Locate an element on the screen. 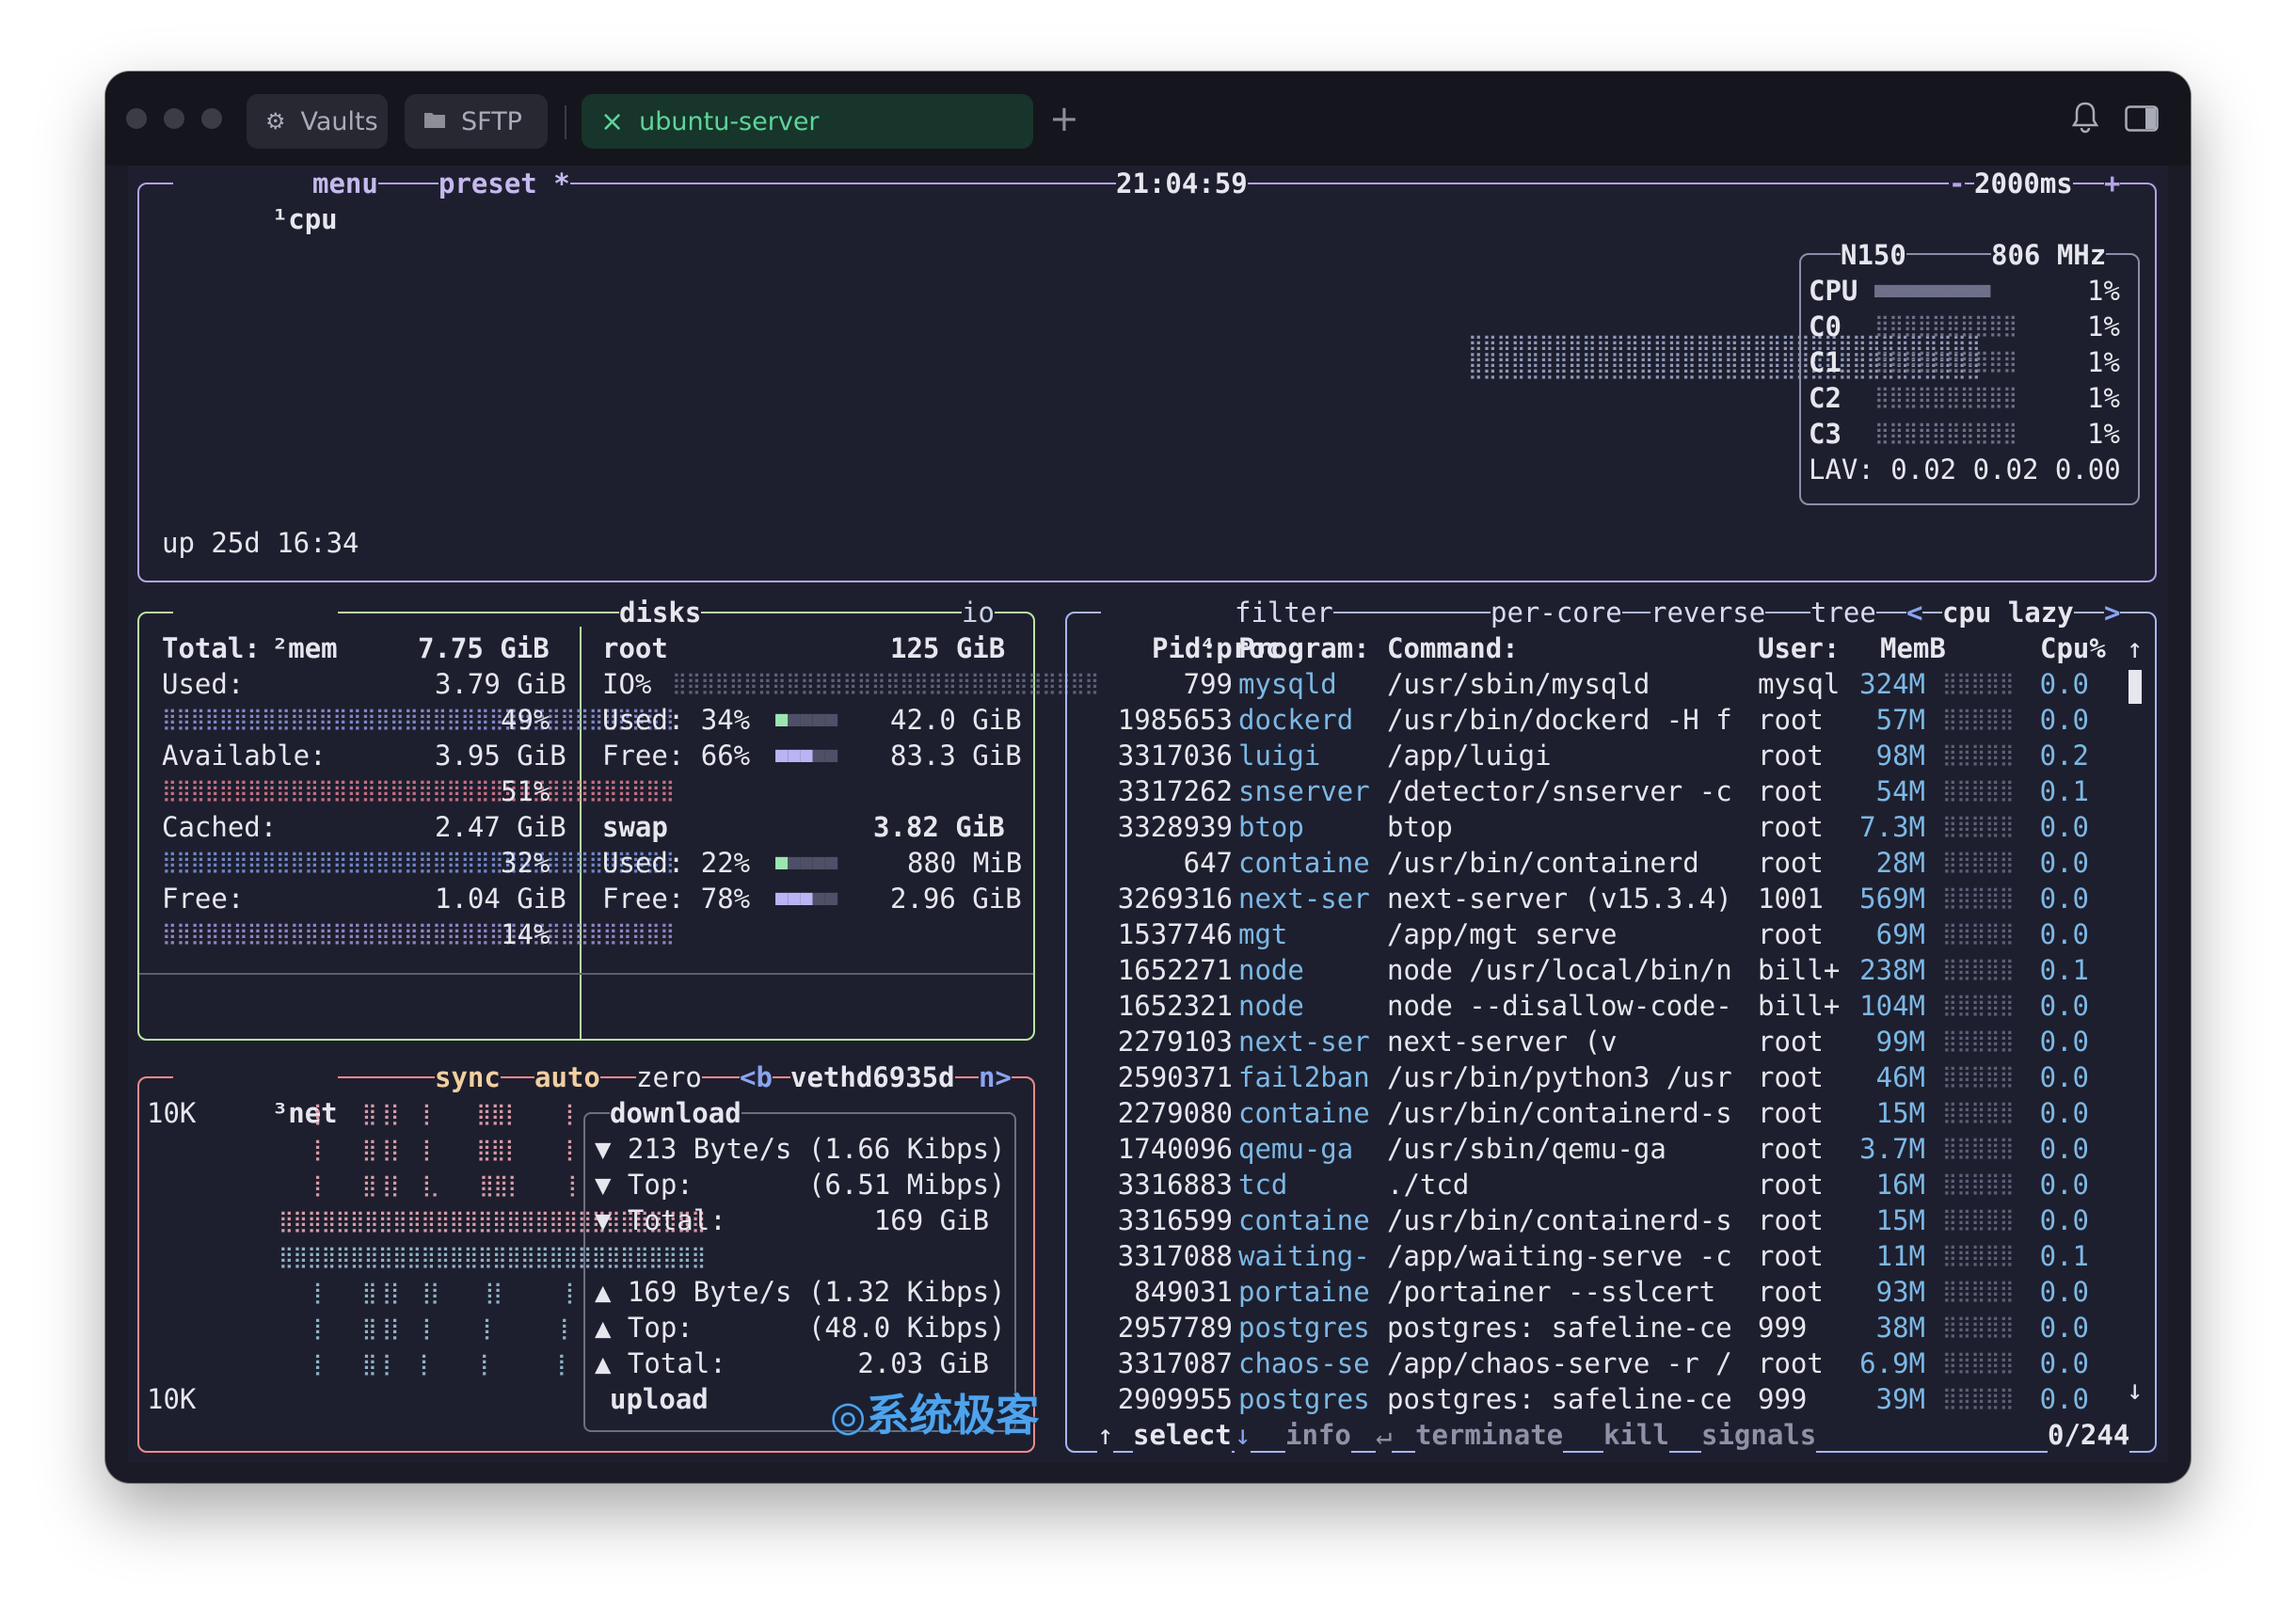  proc-reverse-toggle: reverse is located at coordinates (1708, 612).